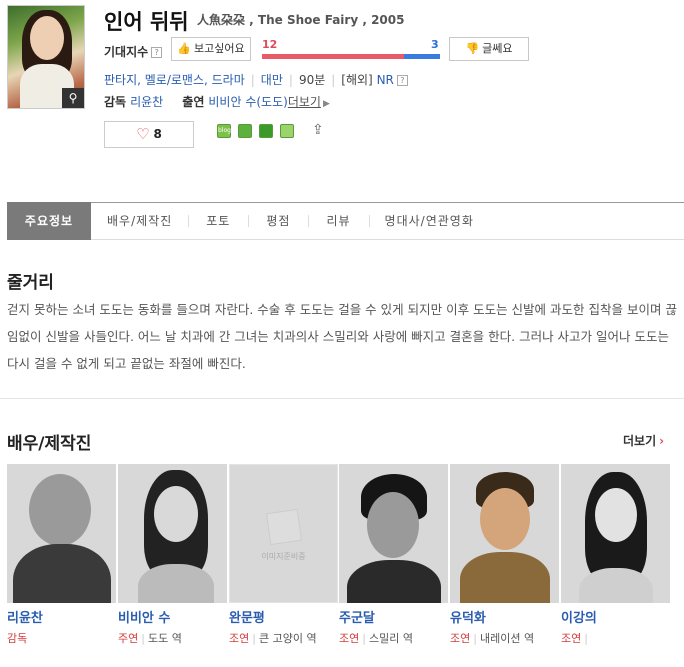  Describe the element at coordinates (73, 98) in the screenshot. I see `zoom-icon: ⚲` at that location.